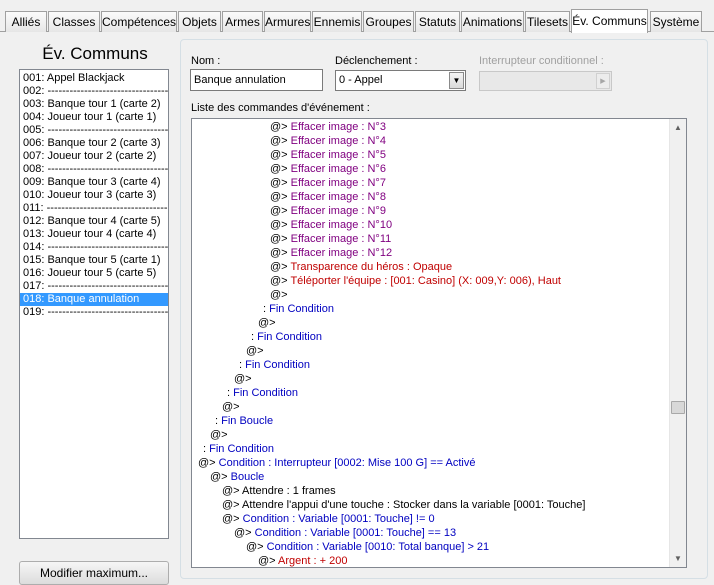  What do you see at coordinates (280, 108) in the screenshot?
I see `commands-label: Liste des commandes d'événement :` at bounding box center [280, 108].